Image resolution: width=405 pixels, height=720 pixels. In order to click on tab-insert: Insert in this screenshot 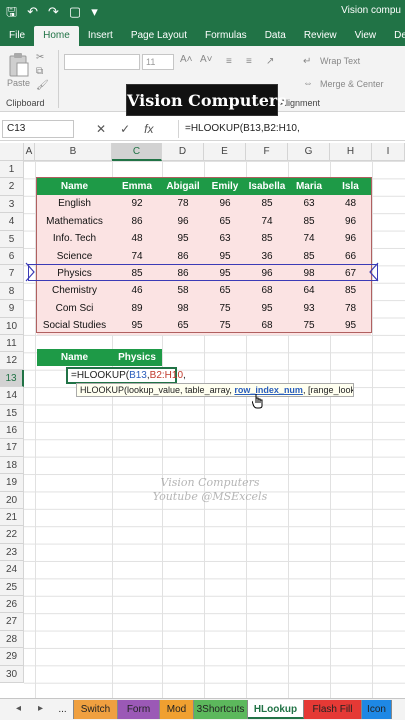, I will do `click(100, 36)`.